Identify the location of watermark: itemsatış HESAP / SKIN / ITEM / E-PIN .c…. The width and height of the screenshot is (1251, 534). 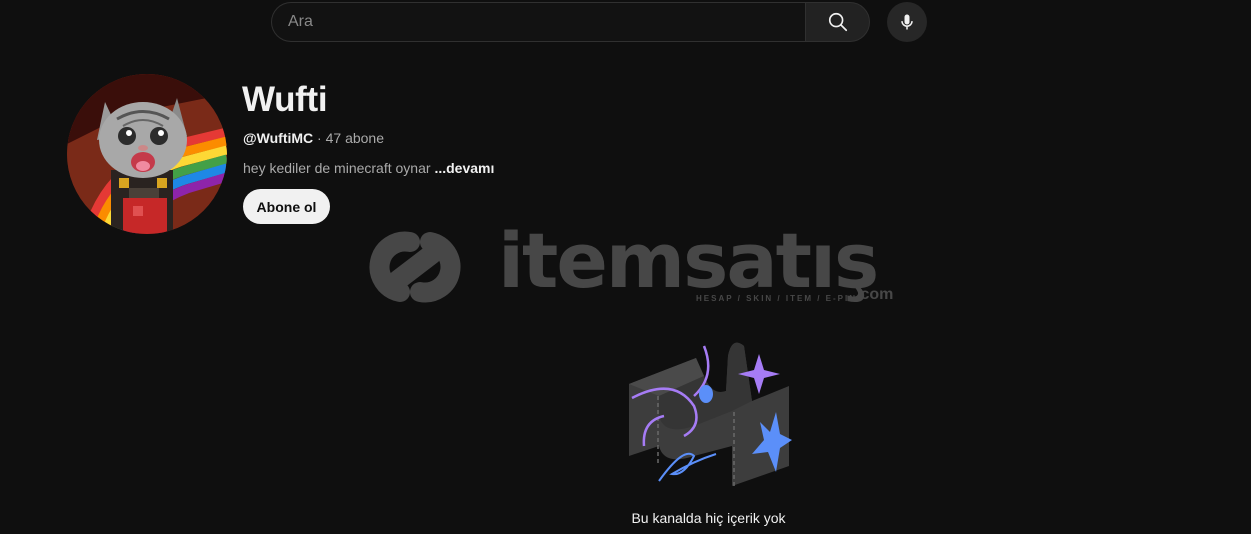
(630, 264).